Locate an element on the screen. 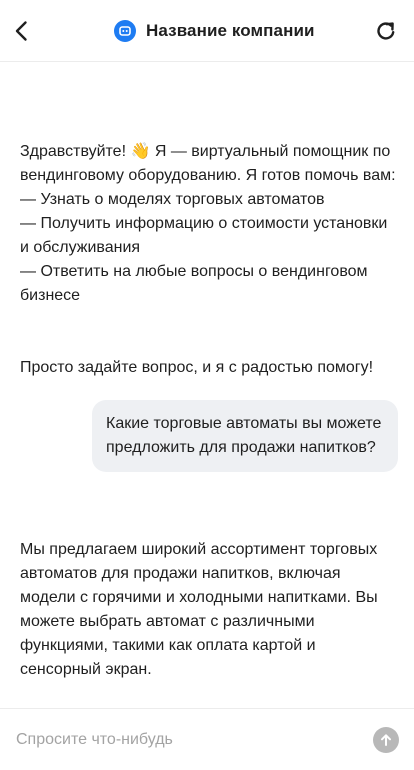  chevron-left-icon is located at coordinates (21, 31).